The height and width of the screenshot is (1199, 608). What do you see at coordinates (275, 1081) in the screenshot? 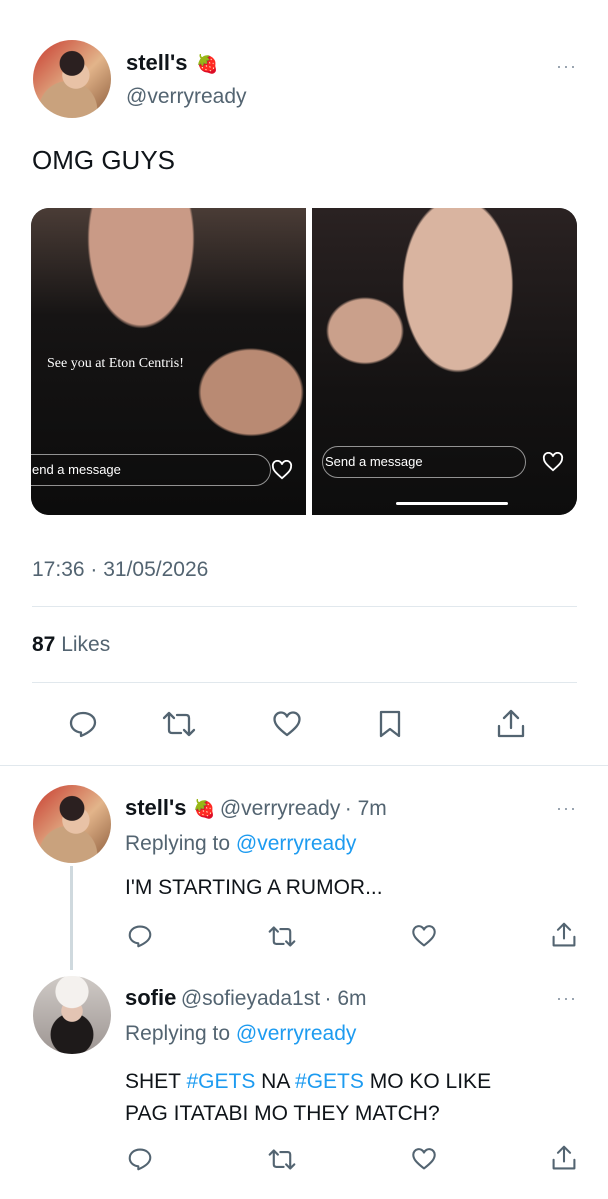
I see `reply-text-segment: NA` at bounding box center [275, 1081].